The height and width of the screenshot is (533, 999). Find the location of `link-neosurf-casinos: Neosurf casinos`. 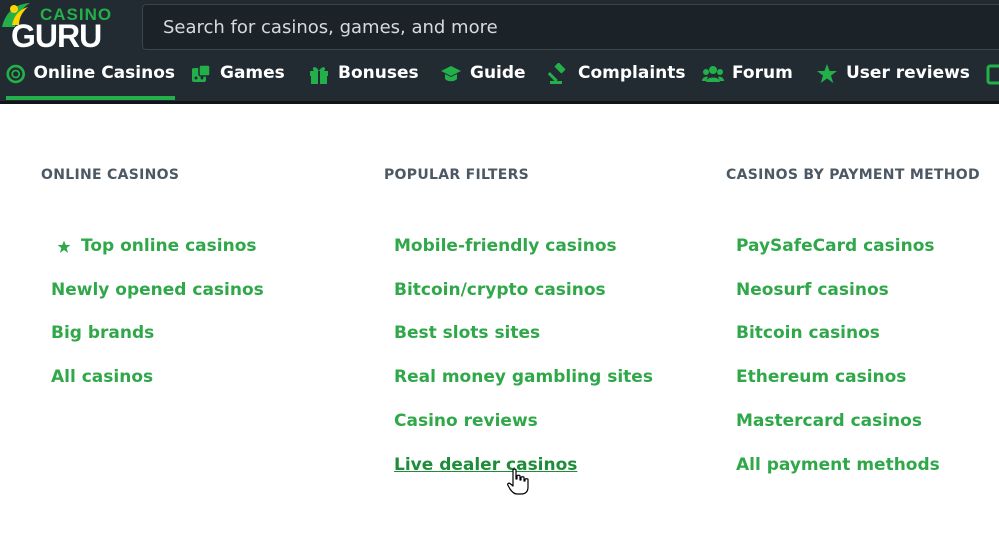

link-neosurf-casinos: Neosurf casinos is located at coordinates (812, 290).